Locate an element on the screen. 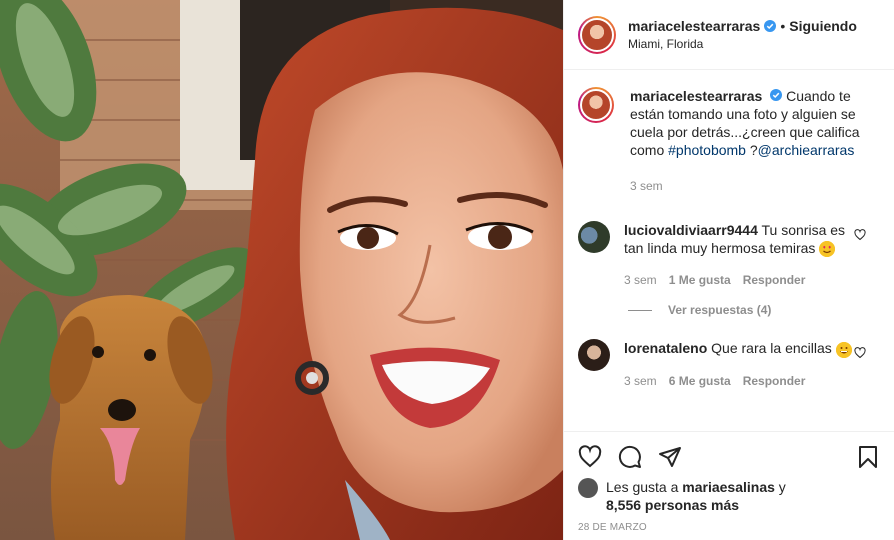 The width and height of the screenshot is (894, 540). share-icon is located at coordinates (670, 457).